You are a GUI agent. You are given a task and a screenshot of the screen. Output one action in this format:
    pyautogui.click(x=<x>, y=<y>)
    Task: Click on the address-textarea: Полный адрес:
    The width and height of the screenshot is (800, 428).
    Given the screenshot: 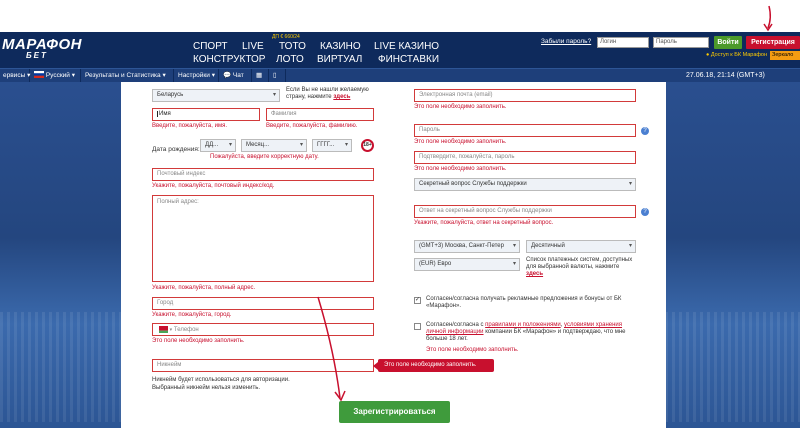 What is the action you would take?
    pyautogui.click(x=263, y=238)
    